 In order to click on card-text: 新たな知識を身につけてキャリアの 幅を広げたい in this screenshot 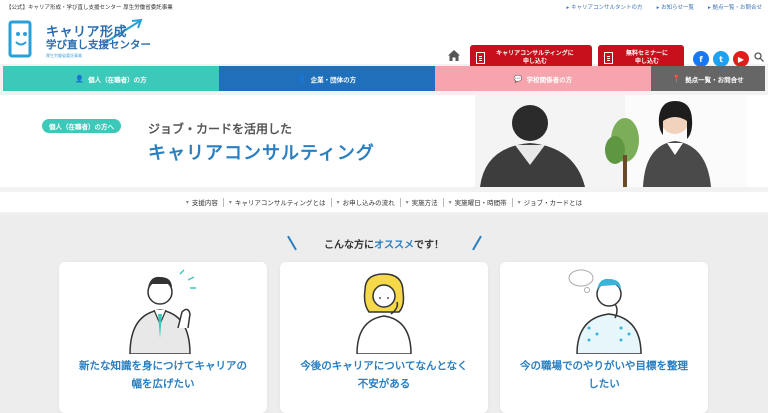, I will do `click(163, 375)`.